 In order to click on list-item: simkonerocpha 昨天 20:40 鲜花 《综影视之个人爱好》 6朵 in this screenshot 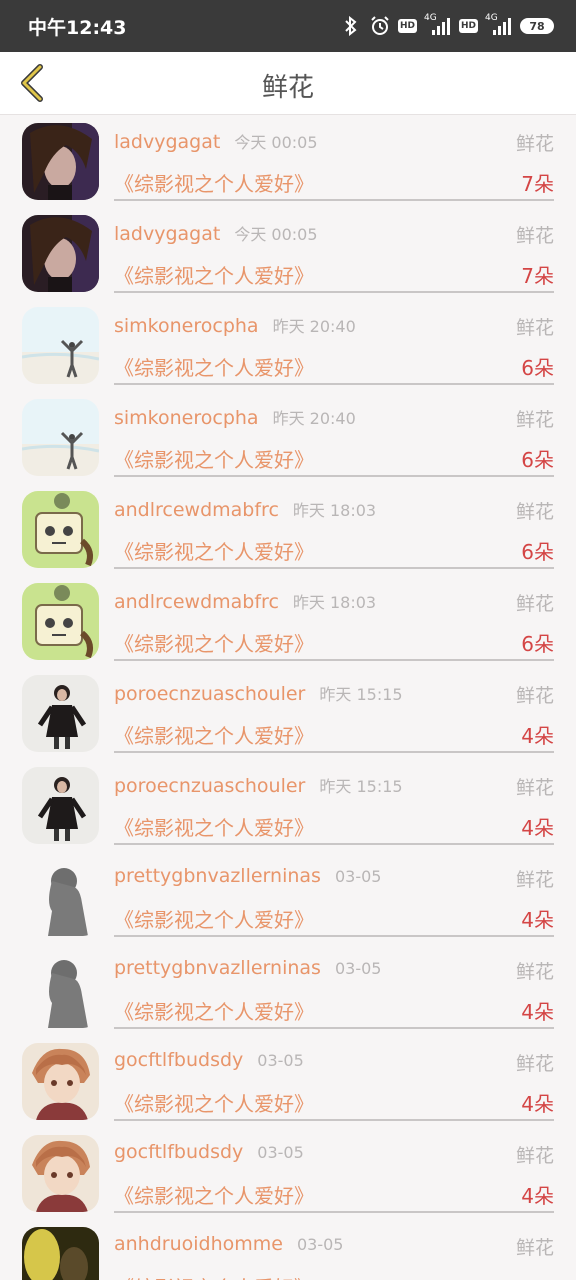, I will do `click(288, 437)`.